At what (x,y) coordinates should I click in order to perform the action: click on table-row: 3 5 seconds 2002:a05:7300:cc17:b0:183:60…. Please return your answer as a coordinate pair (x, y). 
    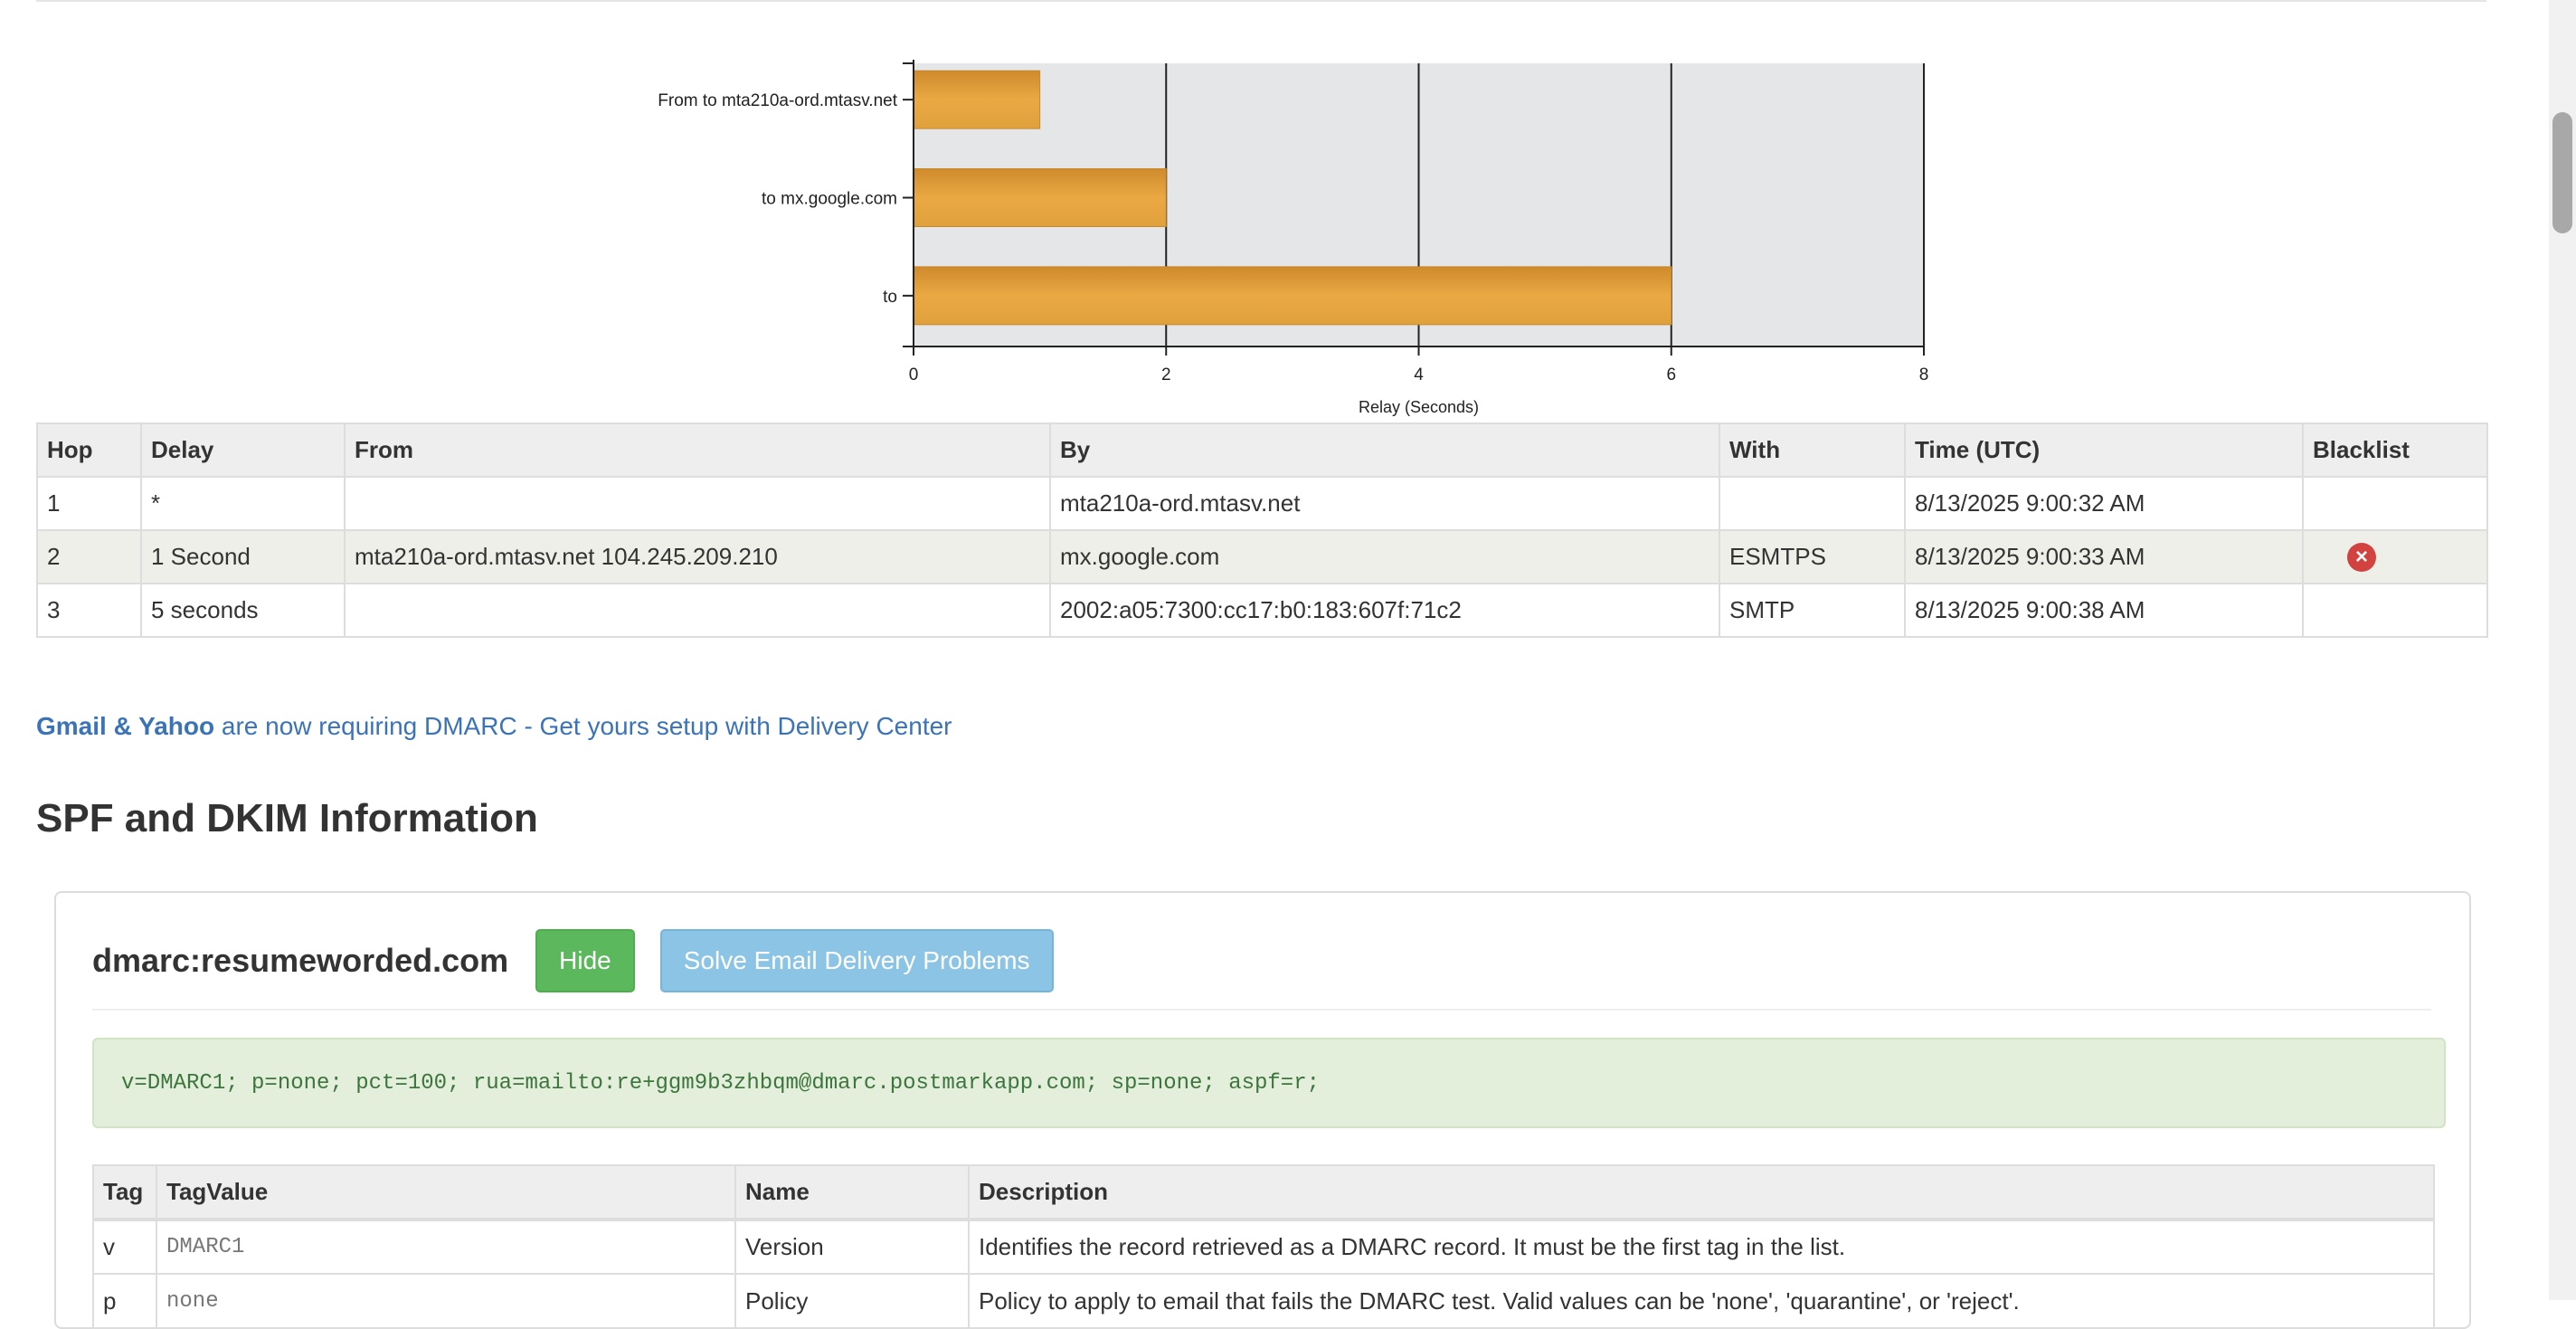
    Looking at the image, I should click on (1262, 610).